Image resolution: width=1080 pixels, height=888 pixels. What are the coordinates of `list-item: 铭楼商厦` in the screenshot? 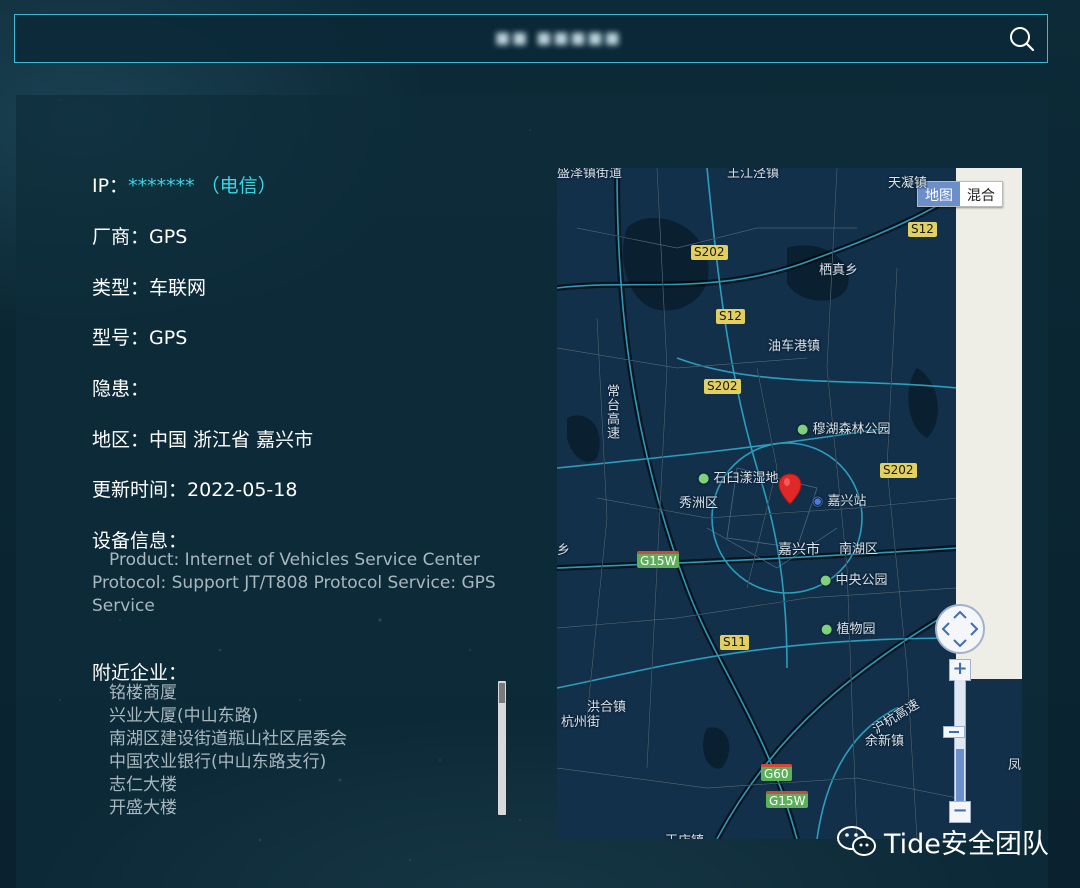 It's located at (143, 693).